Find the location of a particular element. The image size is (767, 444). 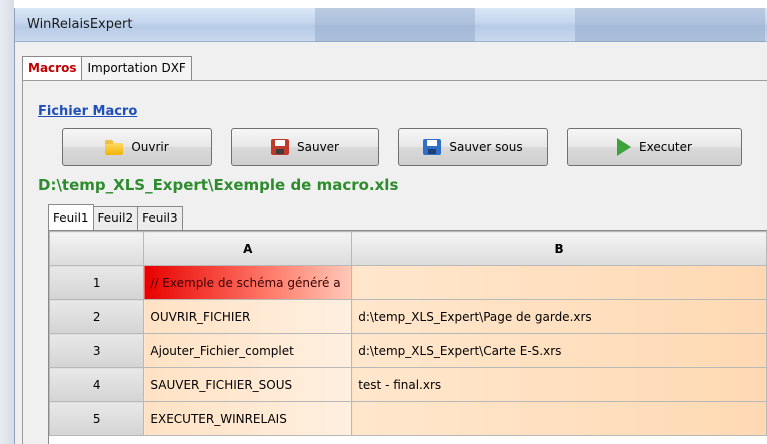

title-bar: WinRelaisExpert is located at coordinates (391, 25).